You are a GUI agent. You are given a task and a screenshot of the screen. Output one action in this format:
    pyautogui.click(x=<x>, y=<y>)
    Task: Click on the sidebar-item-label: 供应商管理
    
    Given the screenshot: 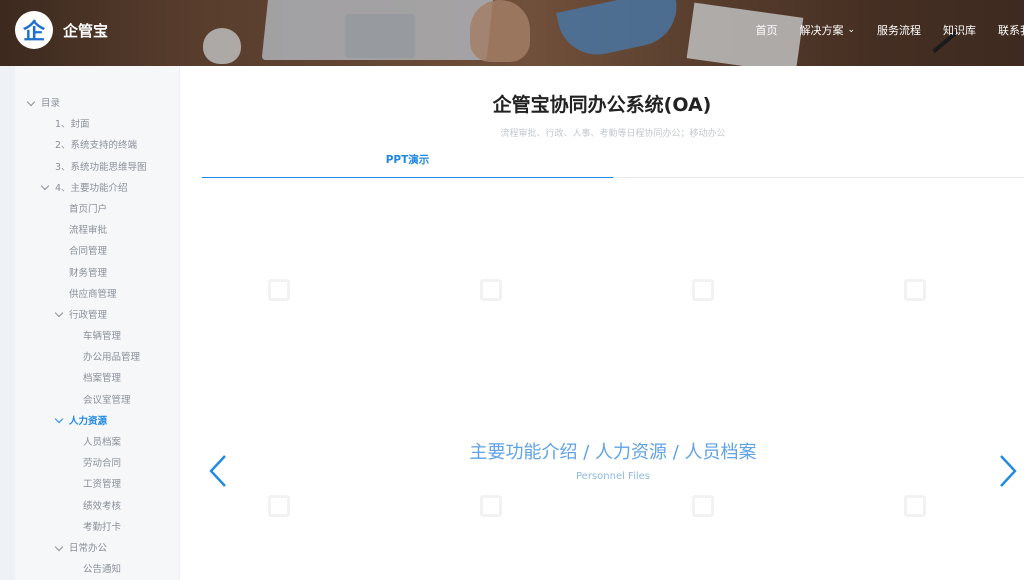 What is the action you would take?
    pyautogui.click(x=93, y=294)
    